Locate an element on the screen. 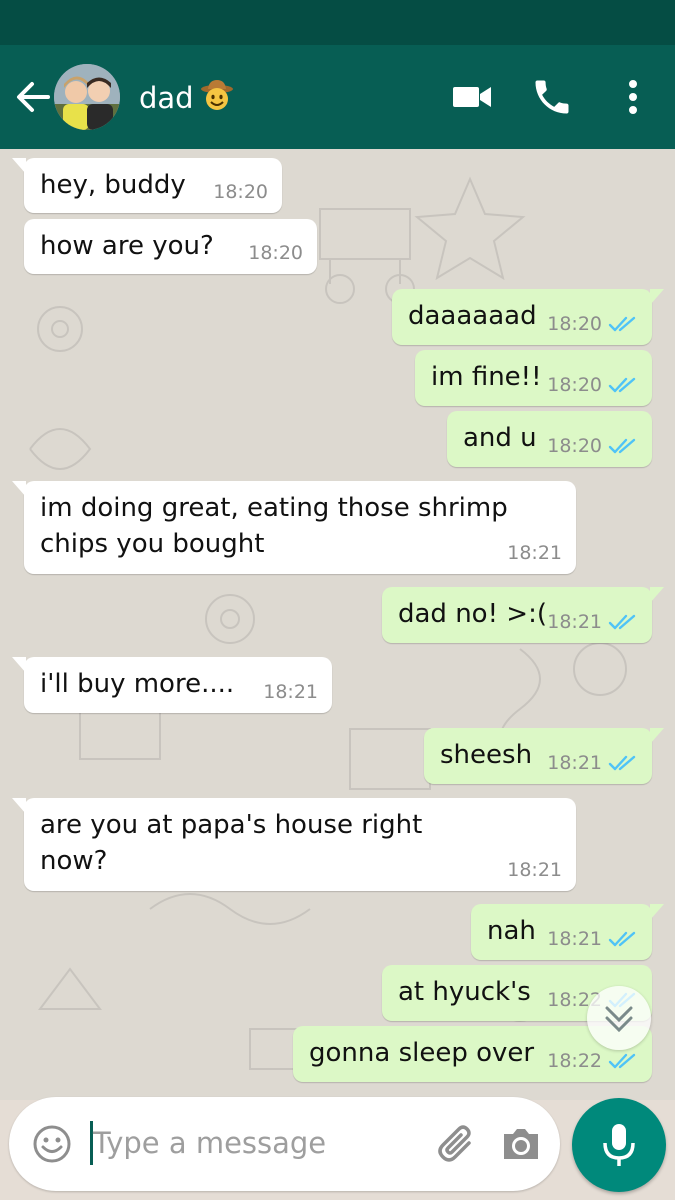  message-text: dad no! >:( is located at coordinates (472, 614).